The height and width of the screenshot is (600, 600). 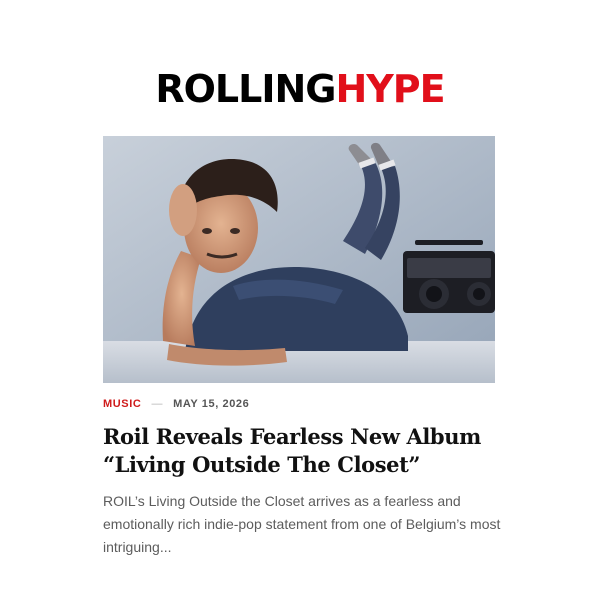 I want to click on article-meta: MUSIC — MAY 15, 2026, so click(x=176, y=404).